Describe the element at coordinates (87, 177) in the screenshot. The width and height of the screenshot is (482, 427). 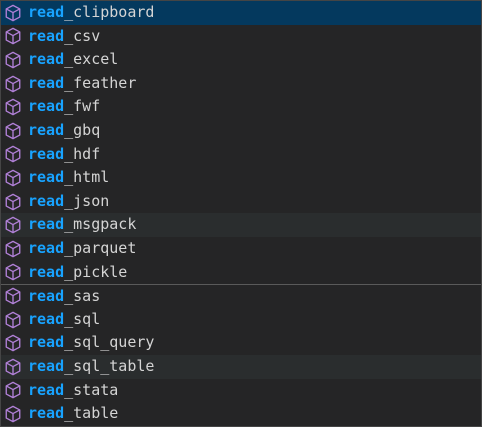
I see `suggestion-suffix: _html` at that location.